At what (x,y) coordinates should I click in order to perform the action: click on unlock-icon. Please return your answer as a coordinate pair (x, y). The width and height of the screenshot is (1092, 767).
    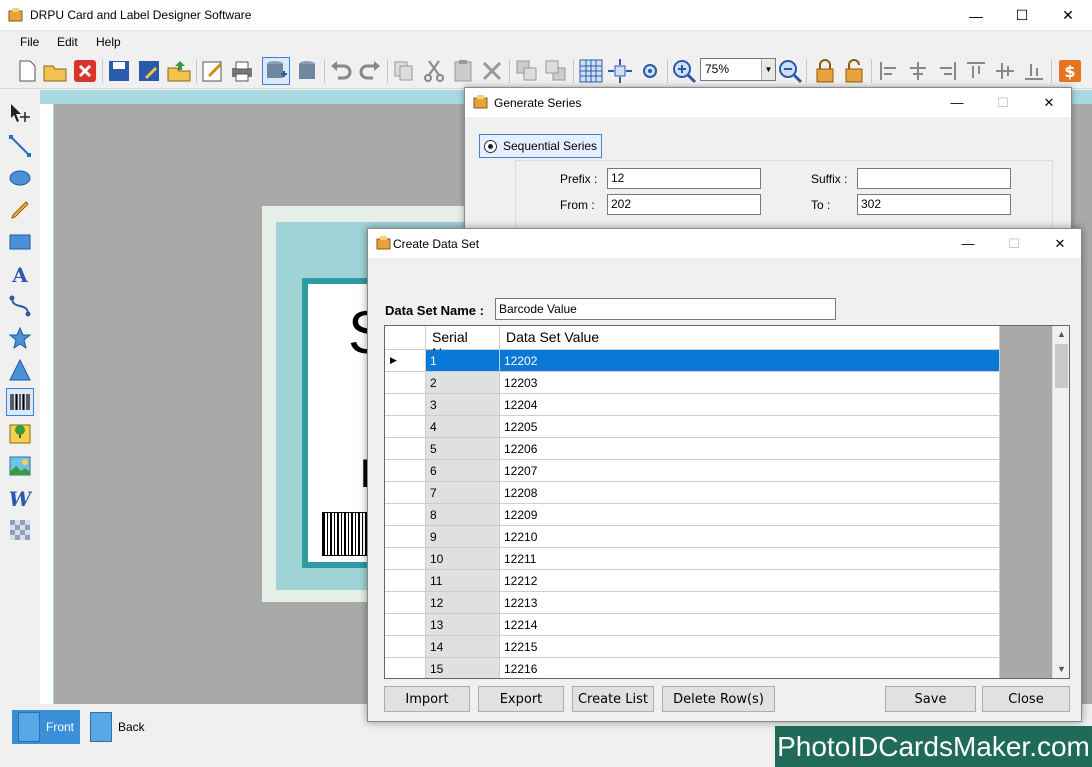
    Looking at the image, I should click on (854, 71).